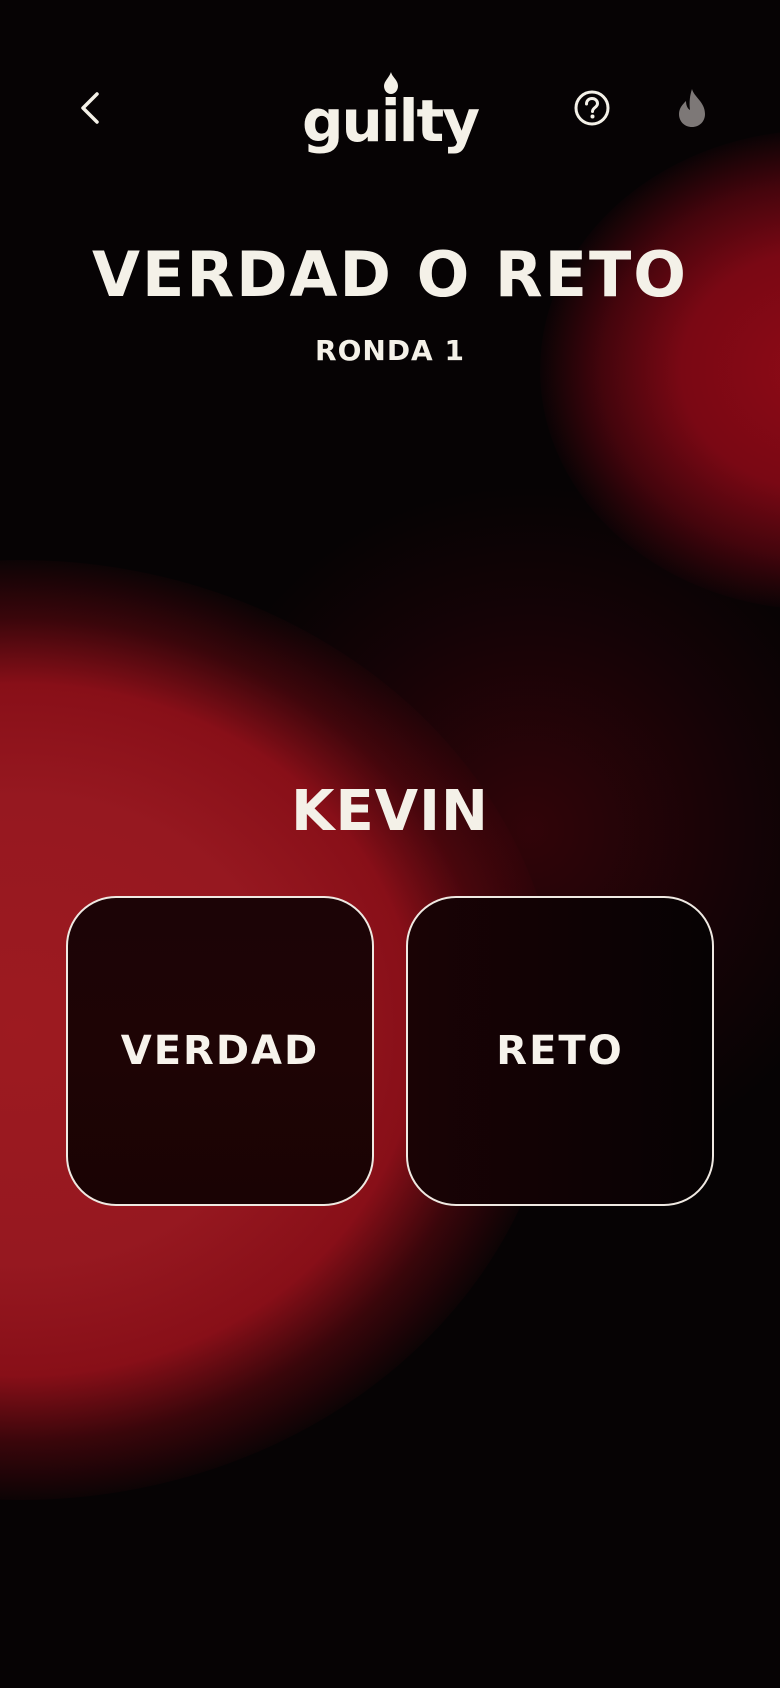 This screenshot has height=1688, width=780. I want to click on dare-button: RETO, so click(560, 1051).